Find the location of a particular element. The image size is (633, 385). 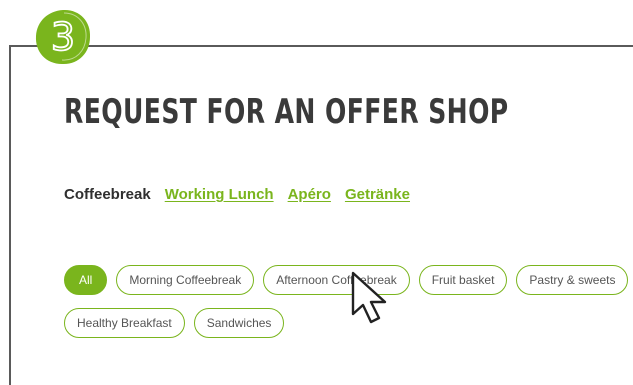

mouse-pointer-icon is located at coordinates (373, 300).